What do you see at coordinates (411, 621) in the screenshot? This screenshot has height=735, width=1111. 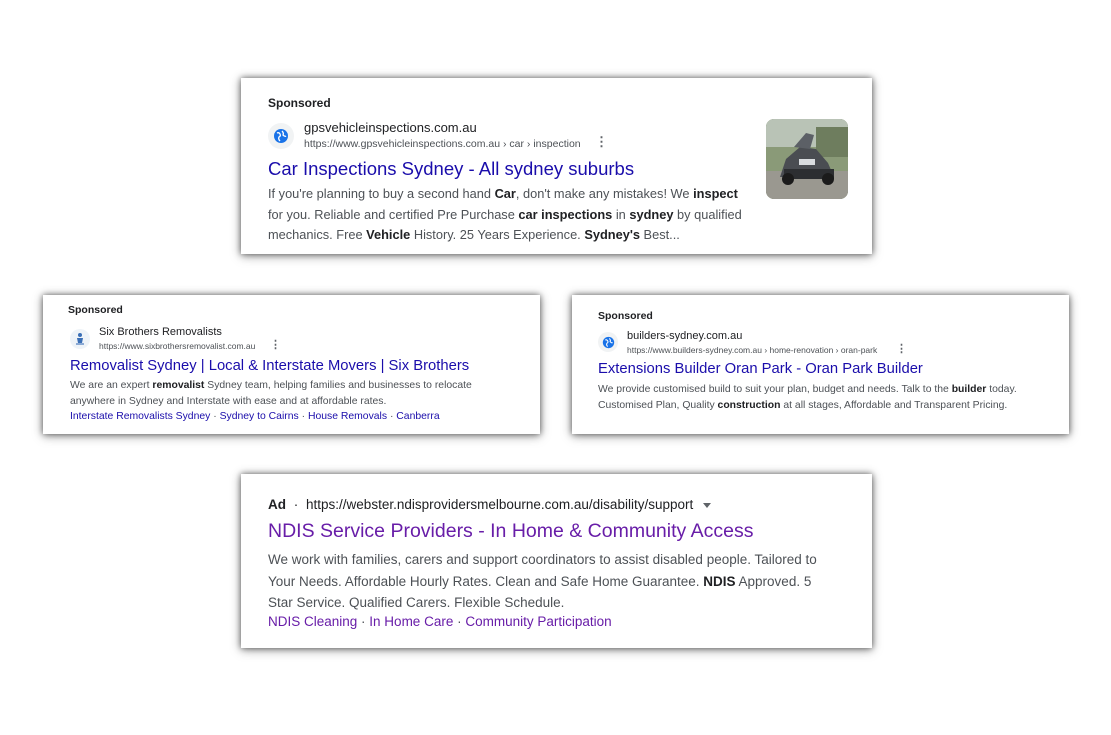 I see `sitelink: In Home Care` at bounding box center [411, 621].